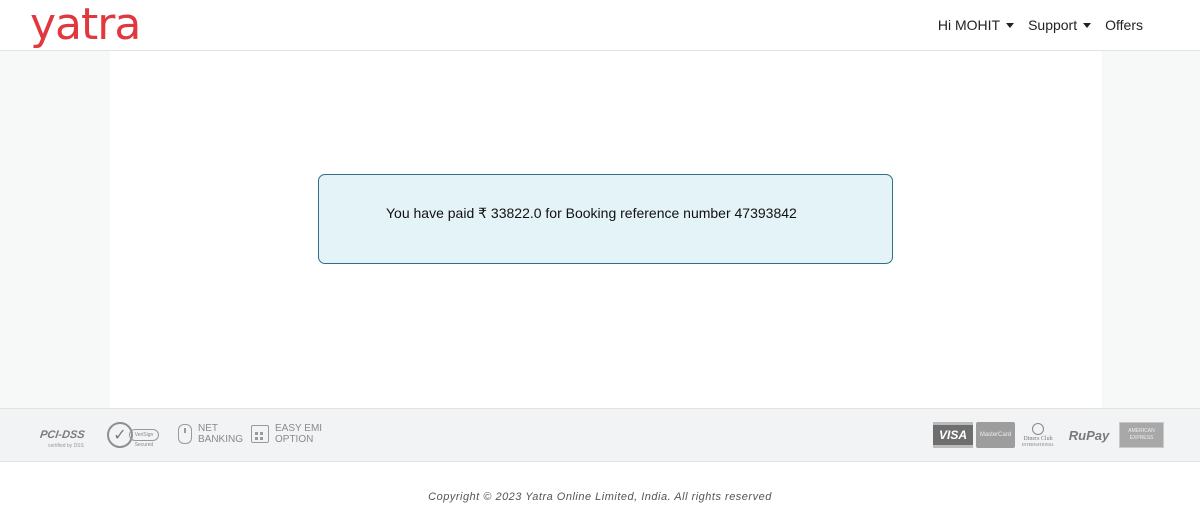  I want to click on mastercard-logo: MasterCard, so click(995, 435).